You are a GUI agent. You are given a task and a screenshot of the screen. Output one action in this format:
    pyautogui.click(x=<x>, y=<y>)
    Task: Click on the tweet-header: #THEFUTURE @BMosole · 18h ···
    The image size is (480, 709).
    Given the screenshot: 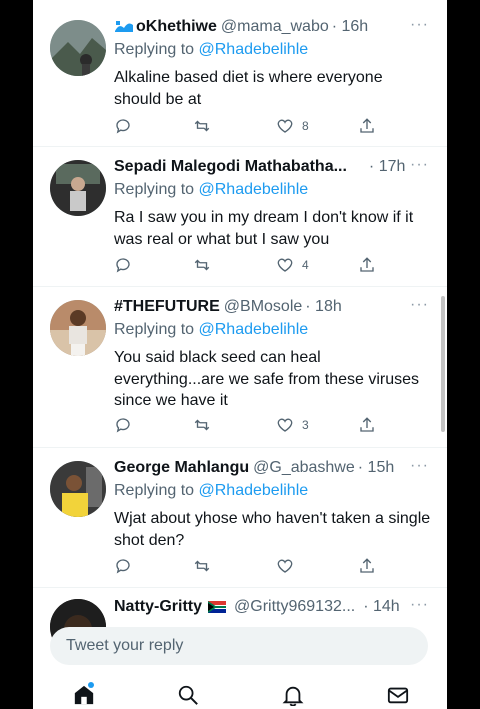 What is the action you would take?
    pyautogui.click(x=274, y=307)
    